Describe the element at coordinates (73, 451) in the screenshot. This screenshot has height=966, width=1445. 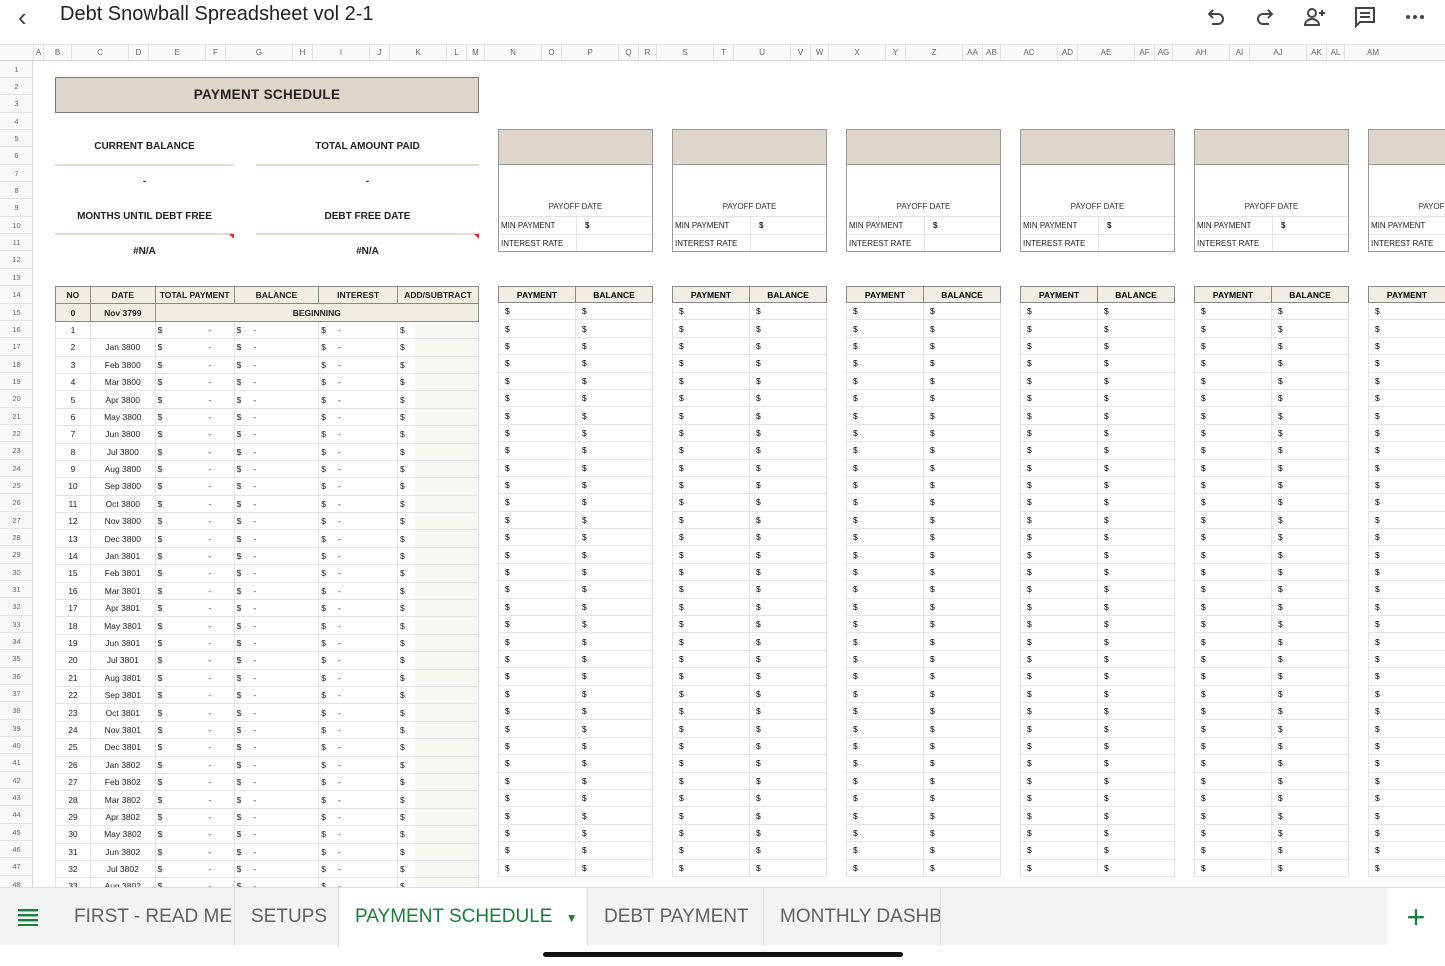
I see `row-no: 8` at that location.